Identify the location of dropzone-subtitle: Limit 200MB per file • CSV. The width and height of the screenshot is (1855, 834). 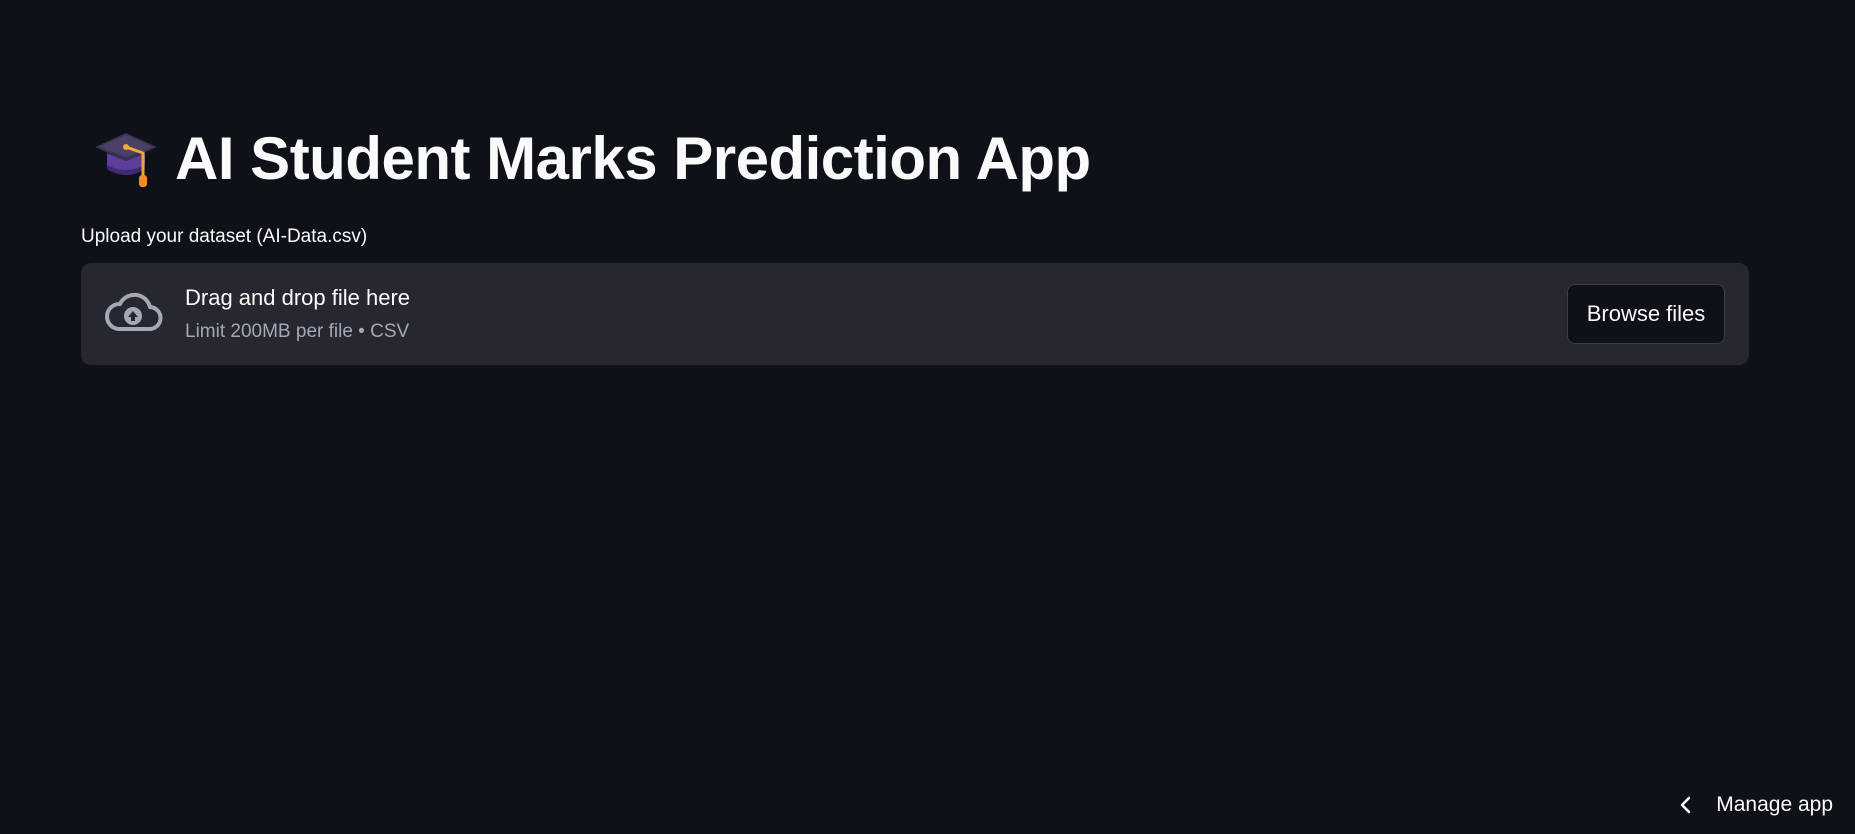
(297, 331).